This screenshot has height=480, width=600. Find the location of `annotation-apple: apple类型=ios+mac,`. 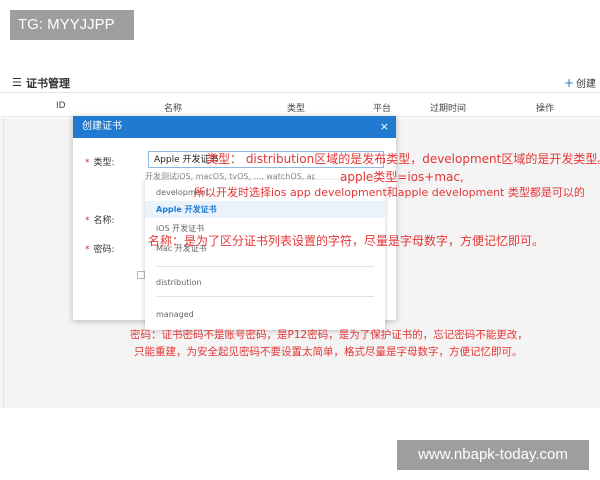

annotation-apple: apple类型=ios+mac, is located at coordinates (402, 177).